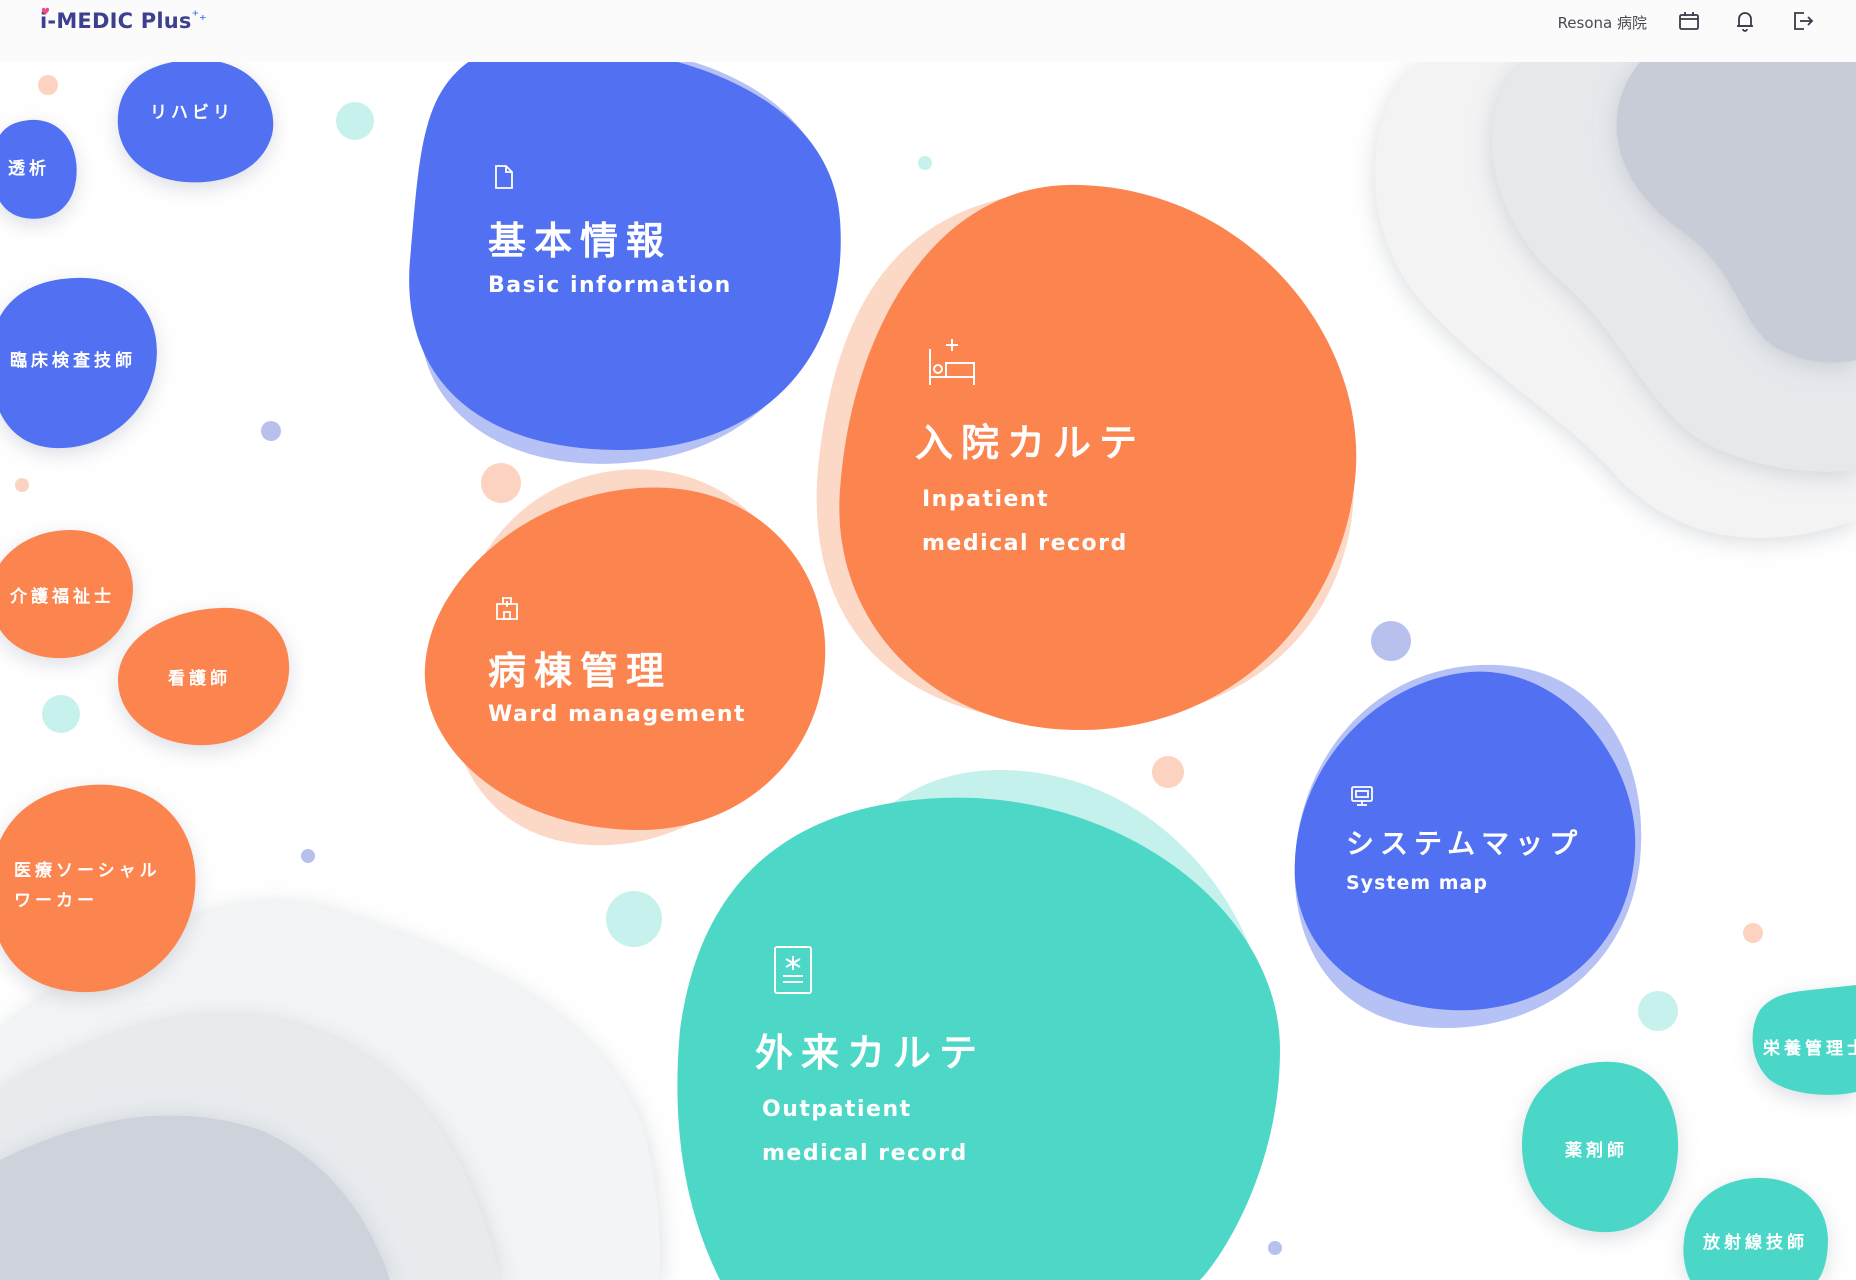  Describe the element at coordinates (928, 31) in the screenshot. I see `header-bar: ♥ i-MEDIC Plus⁺₊ Resona 病院` at that location.